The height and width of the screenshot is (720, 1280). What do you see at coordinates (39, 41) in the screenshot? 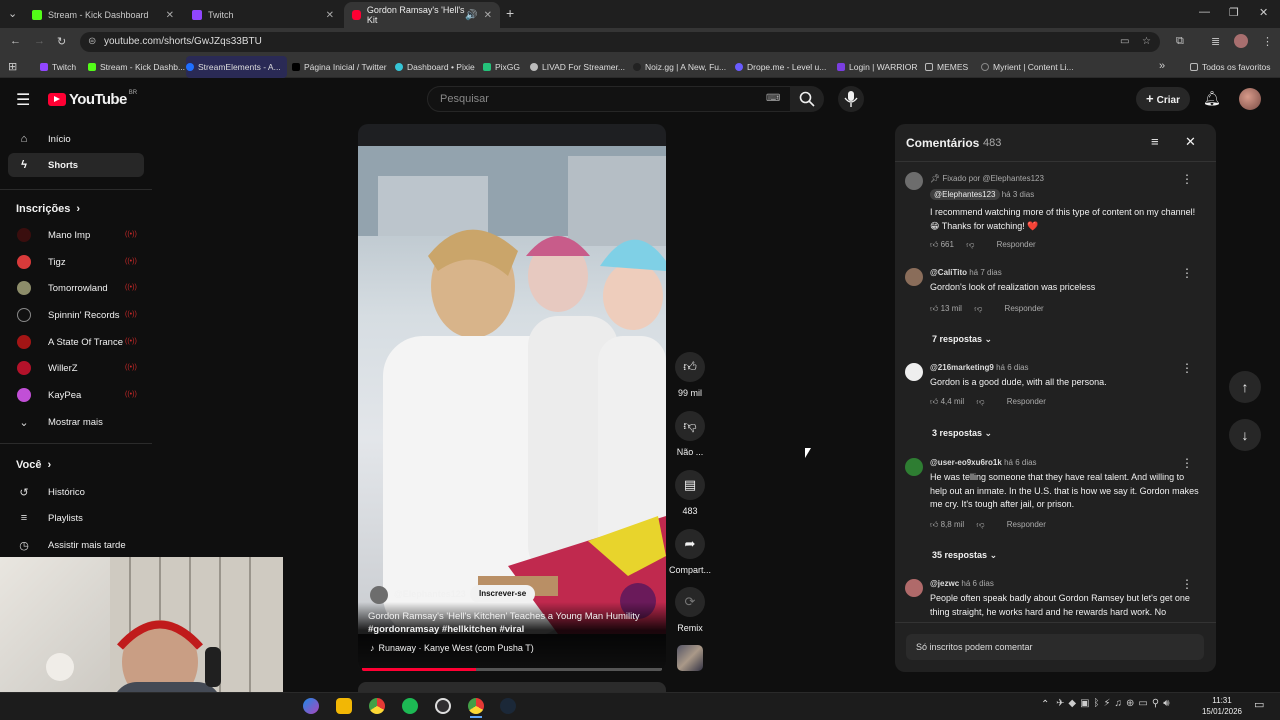
I see `forward-icon: →` at bounding box center [39, 41].